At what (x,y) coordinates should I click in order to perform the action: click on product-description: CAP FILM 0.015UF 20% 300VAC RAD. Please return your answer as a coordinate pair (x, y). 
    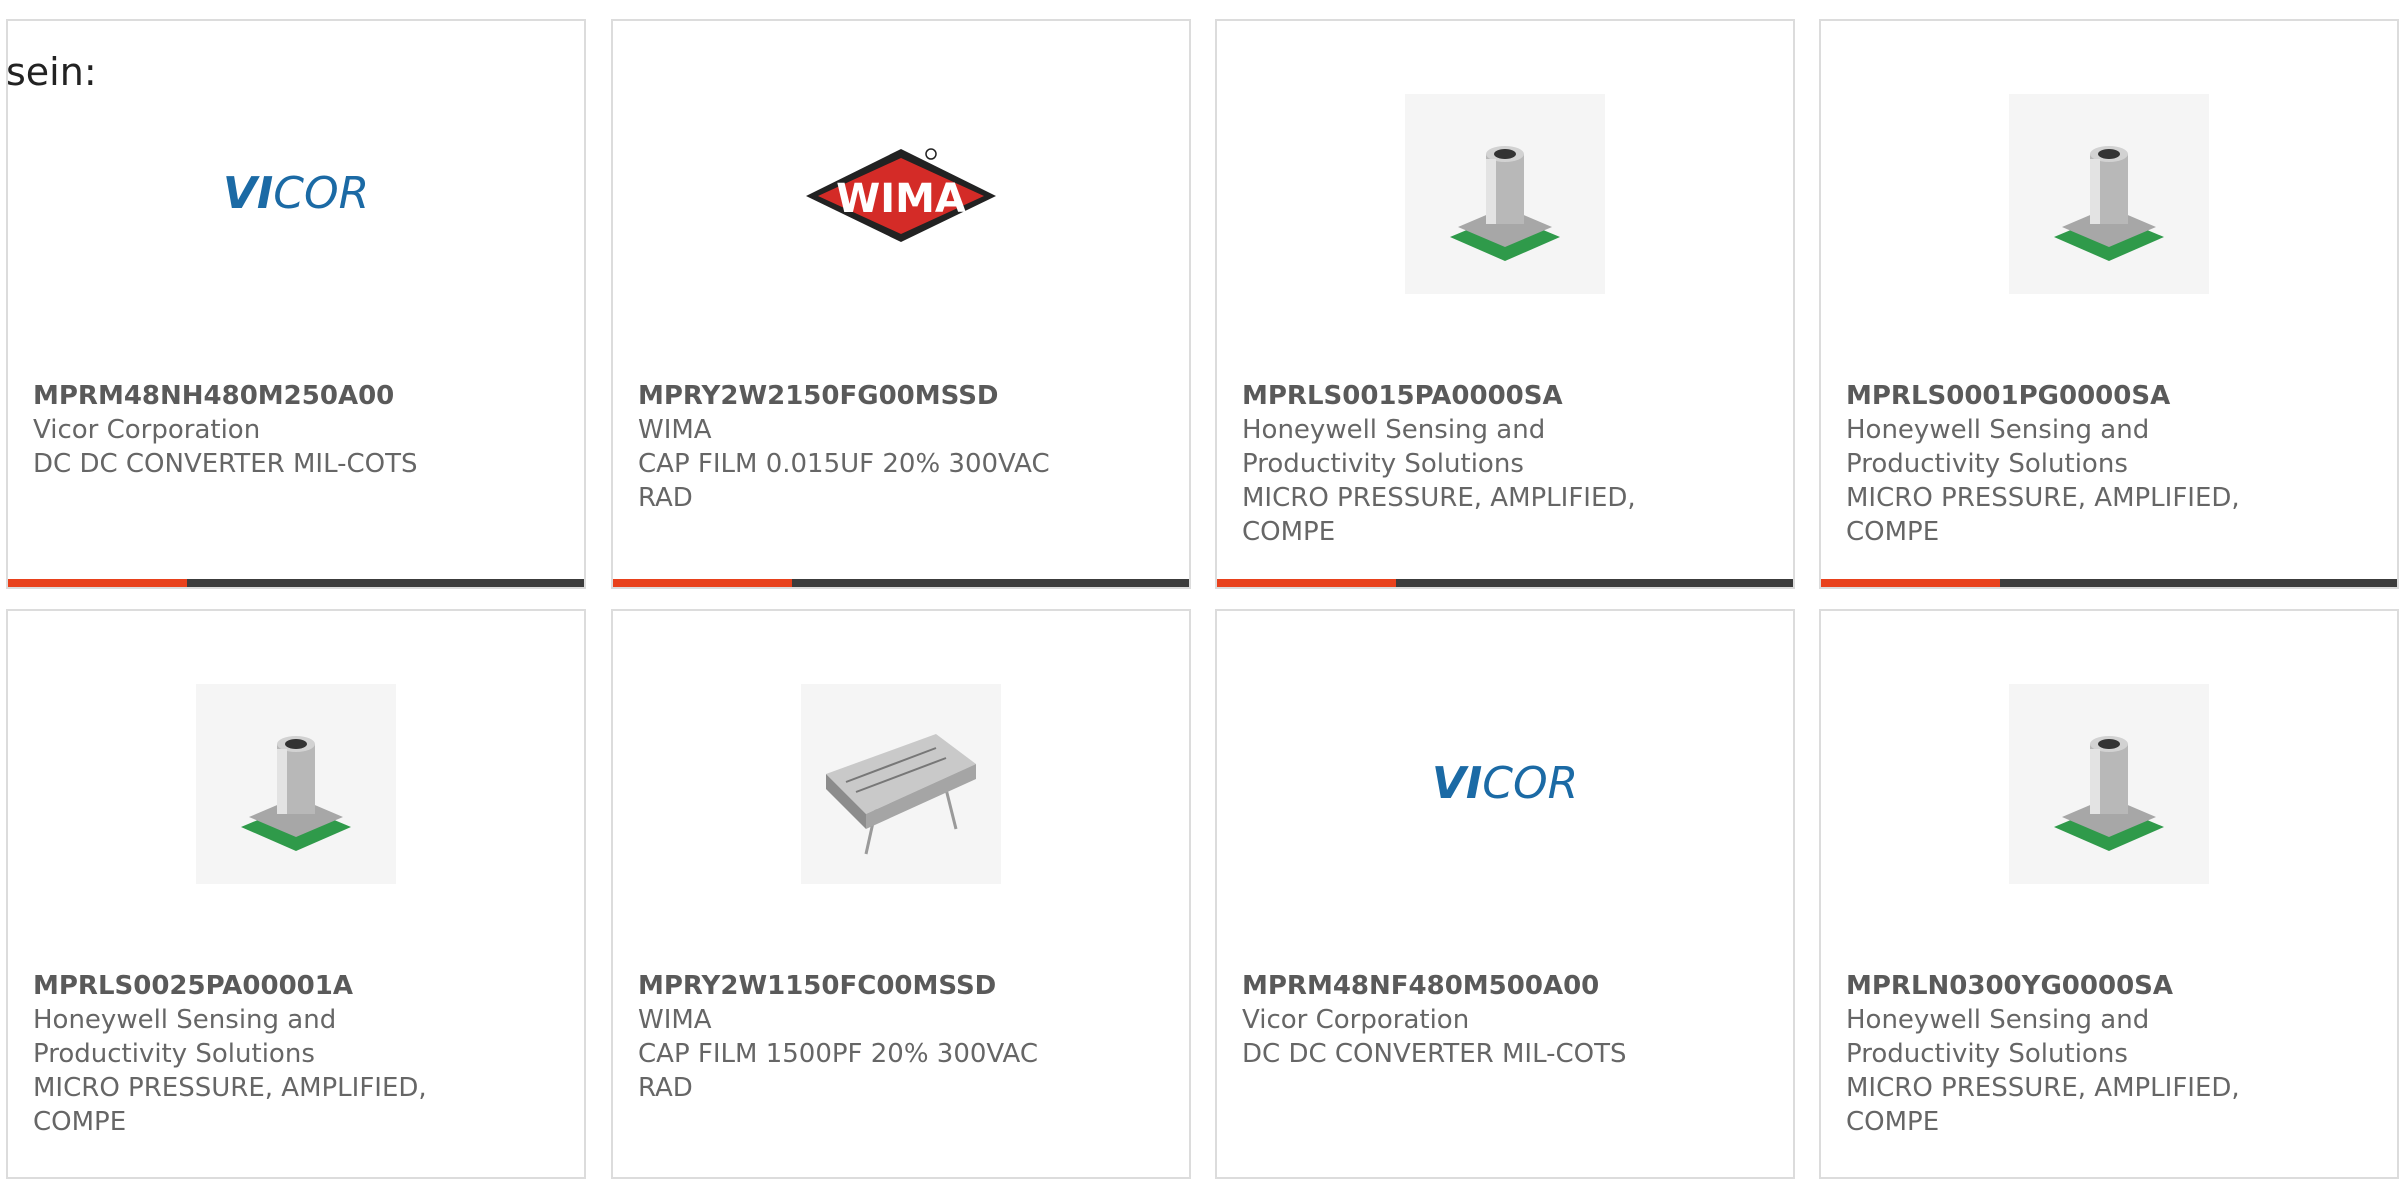
    Looking at the image, I should click on (844, 481).